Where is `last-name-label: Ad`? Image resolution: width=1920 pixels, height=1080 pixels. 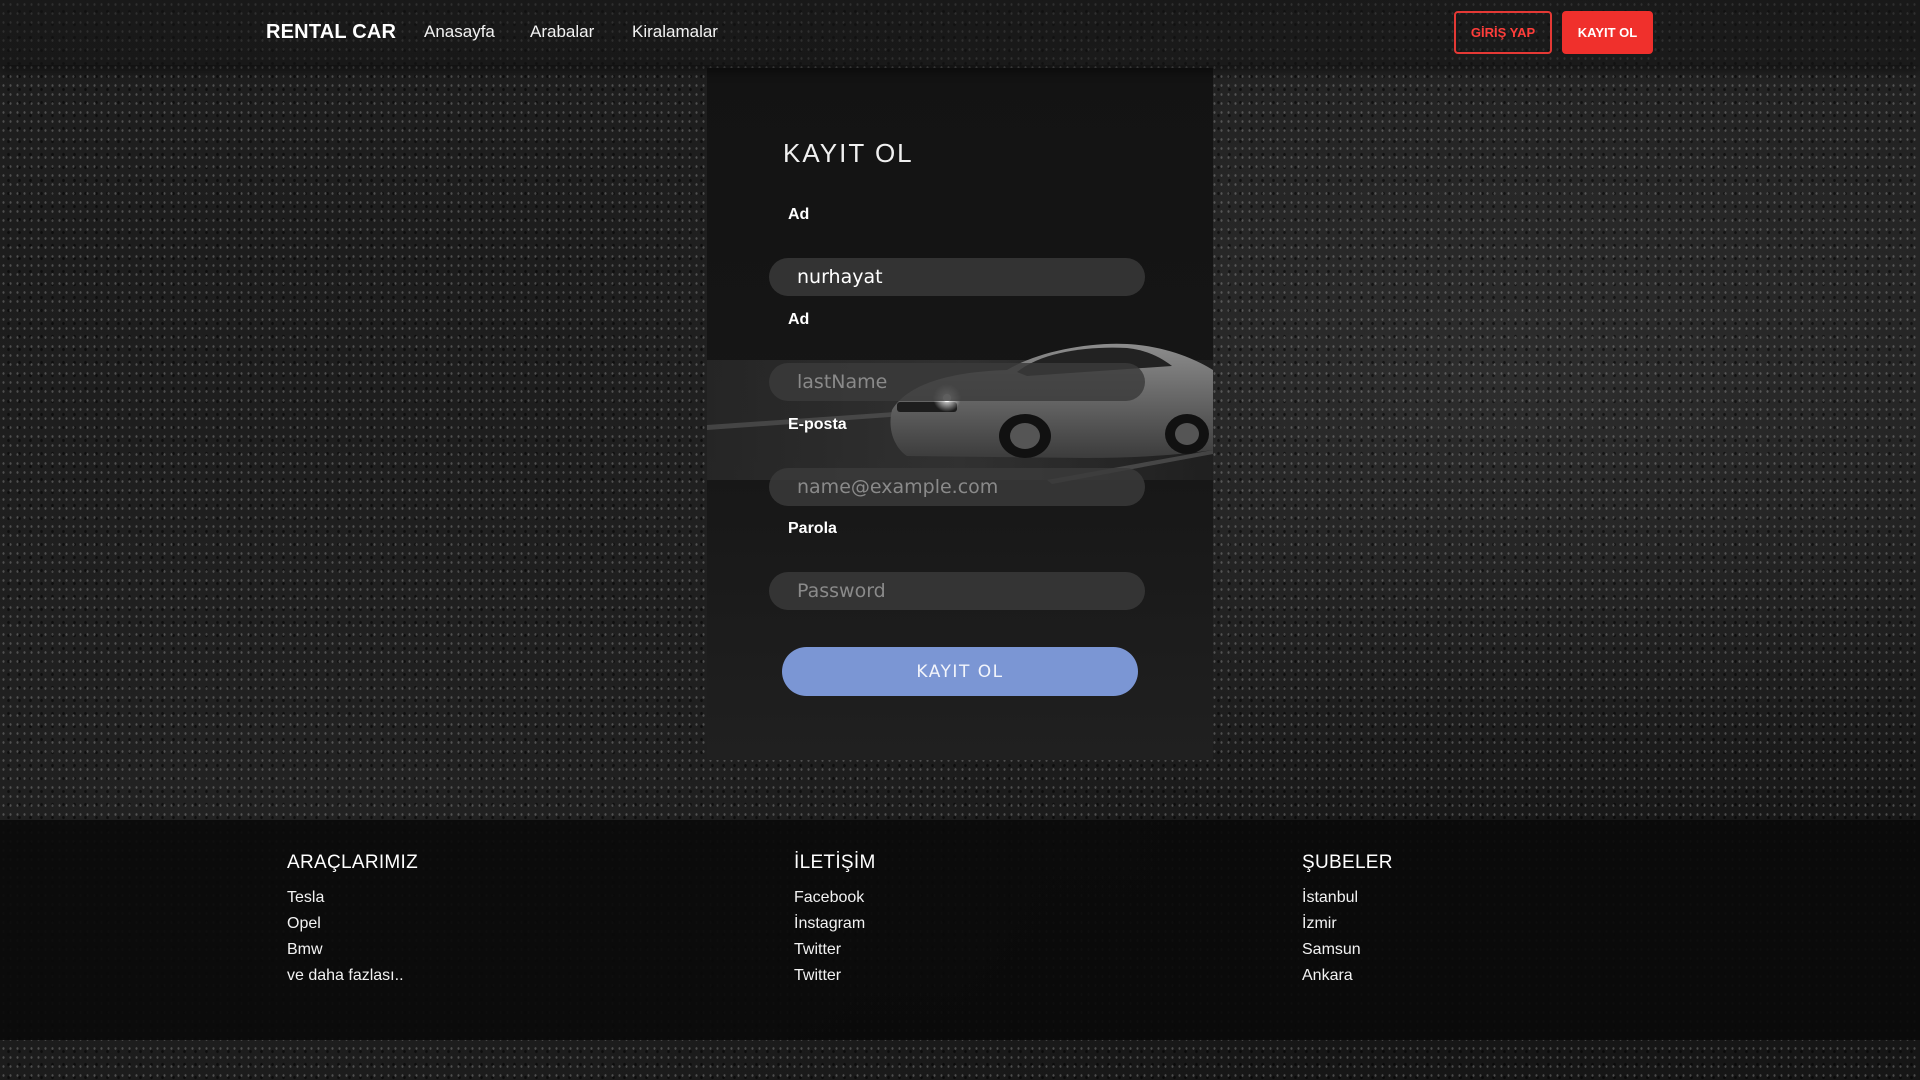
last-name-label: Ad is located at coordinates (799, 319).